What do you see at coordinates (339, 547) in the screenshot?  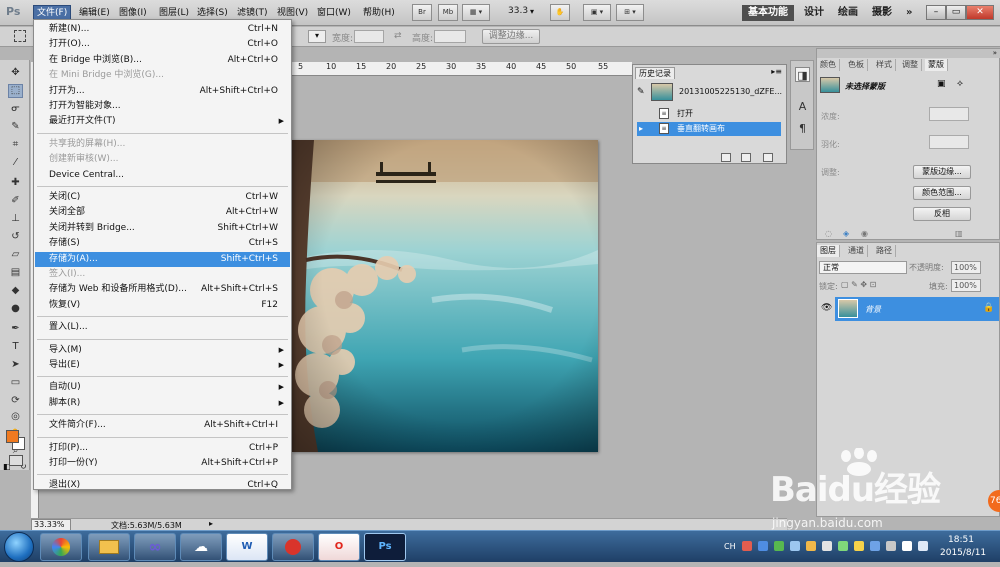 I see `taskbar-app-opera: O` at bounding box center [339, 547].